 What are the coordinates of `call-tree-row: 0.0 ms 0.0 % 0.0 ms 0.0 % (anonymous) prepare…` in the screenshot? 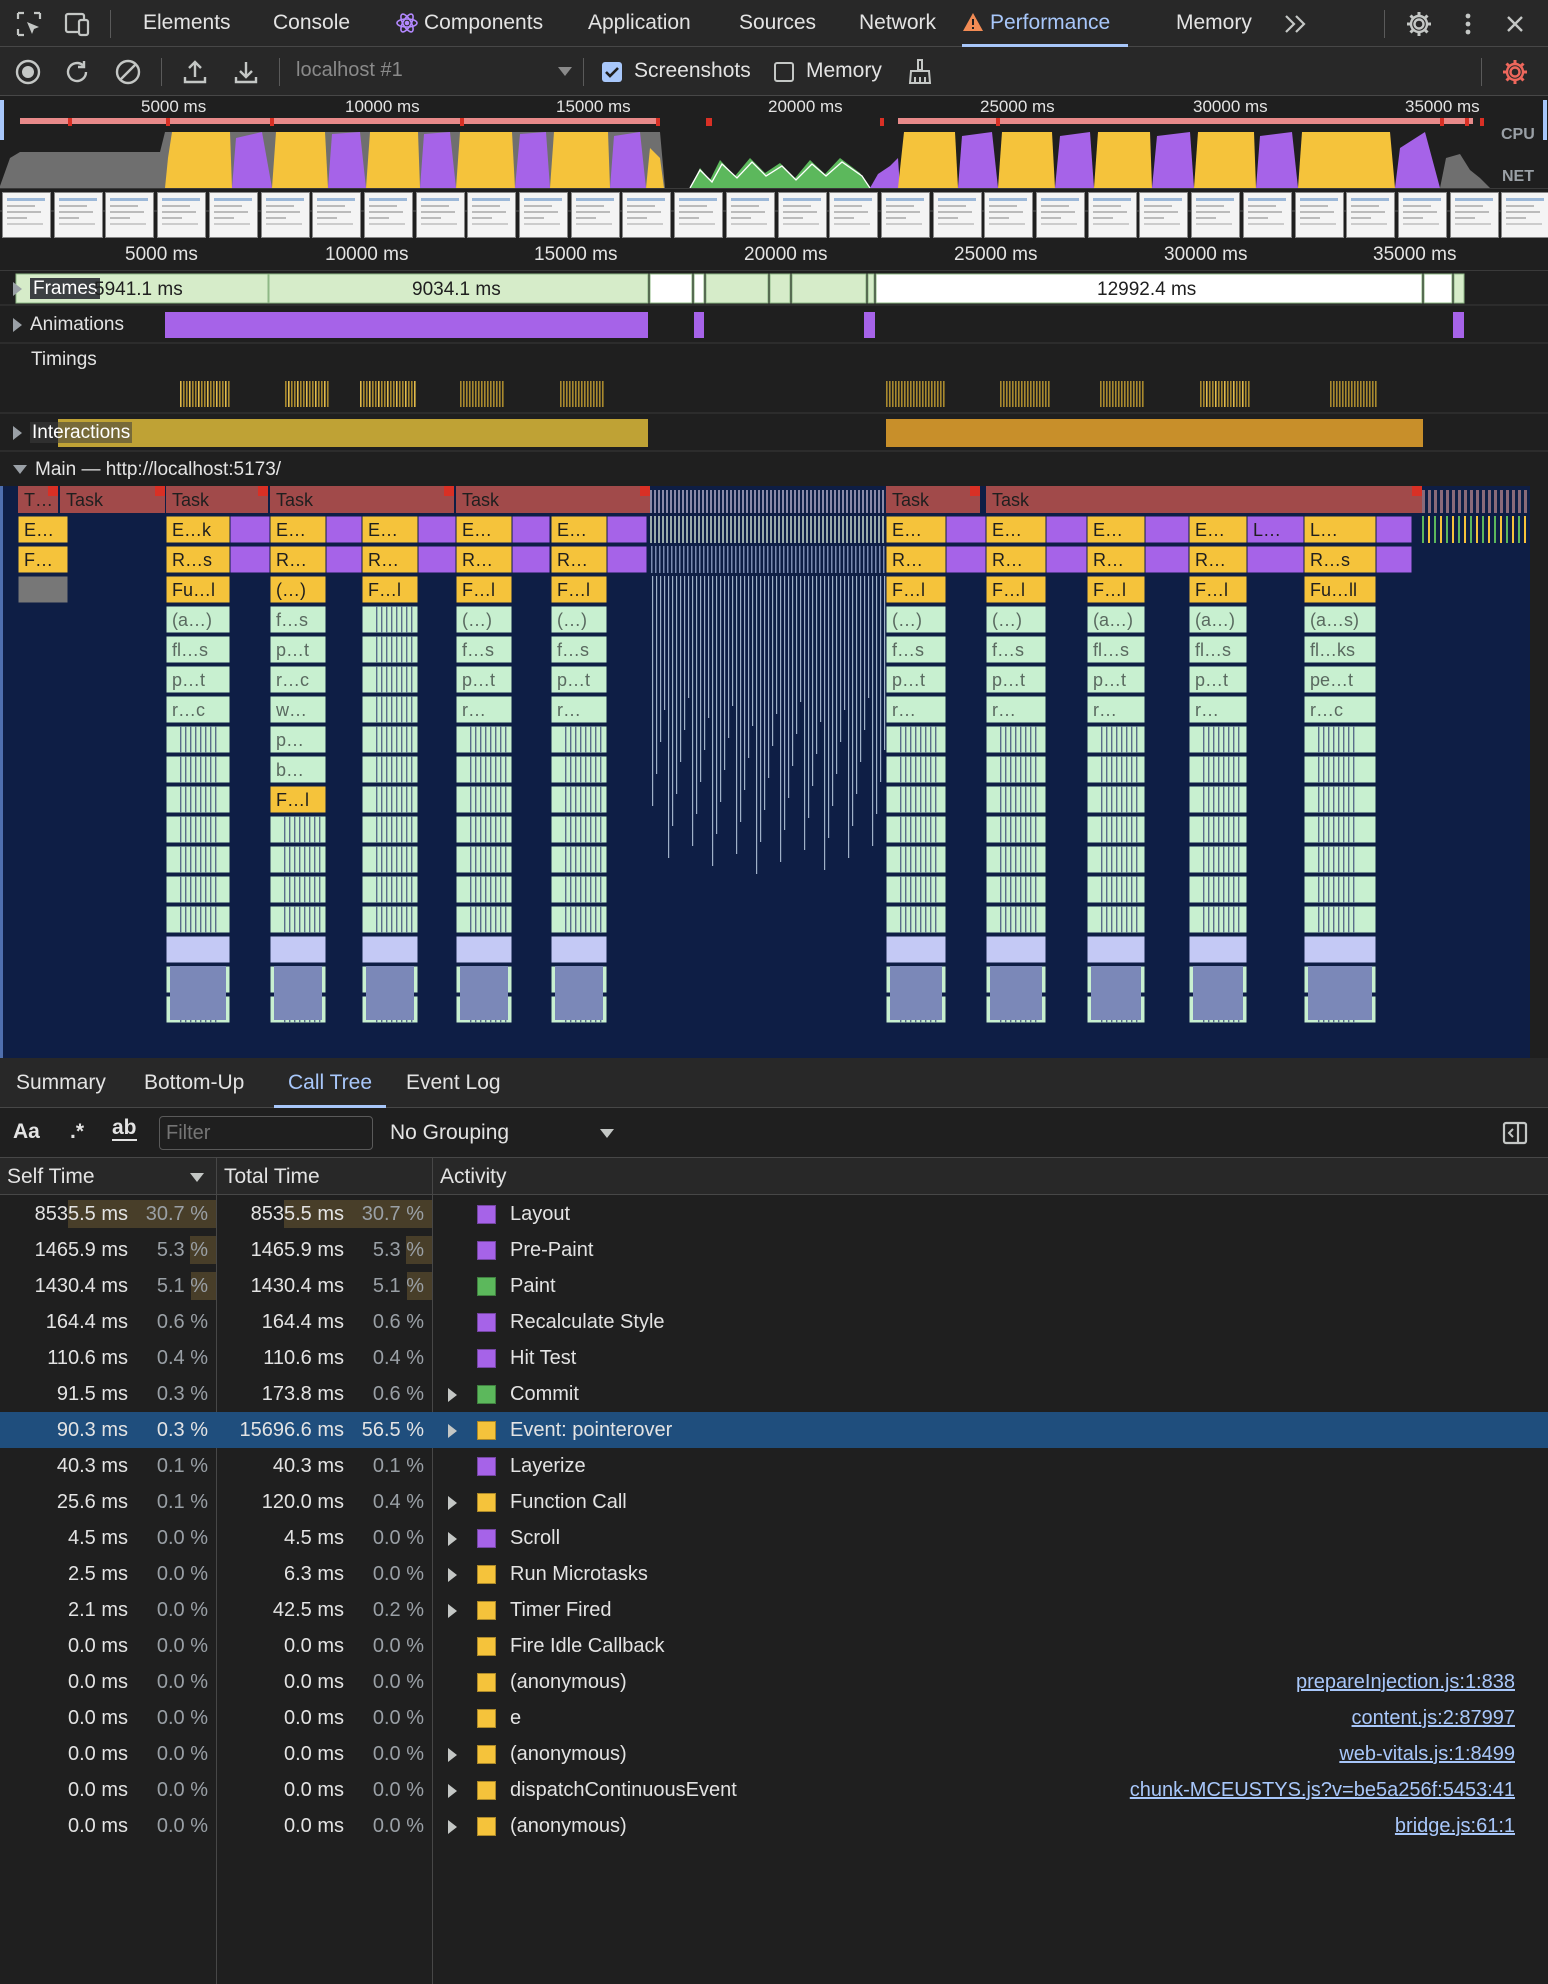 It's located at (774, 1682).